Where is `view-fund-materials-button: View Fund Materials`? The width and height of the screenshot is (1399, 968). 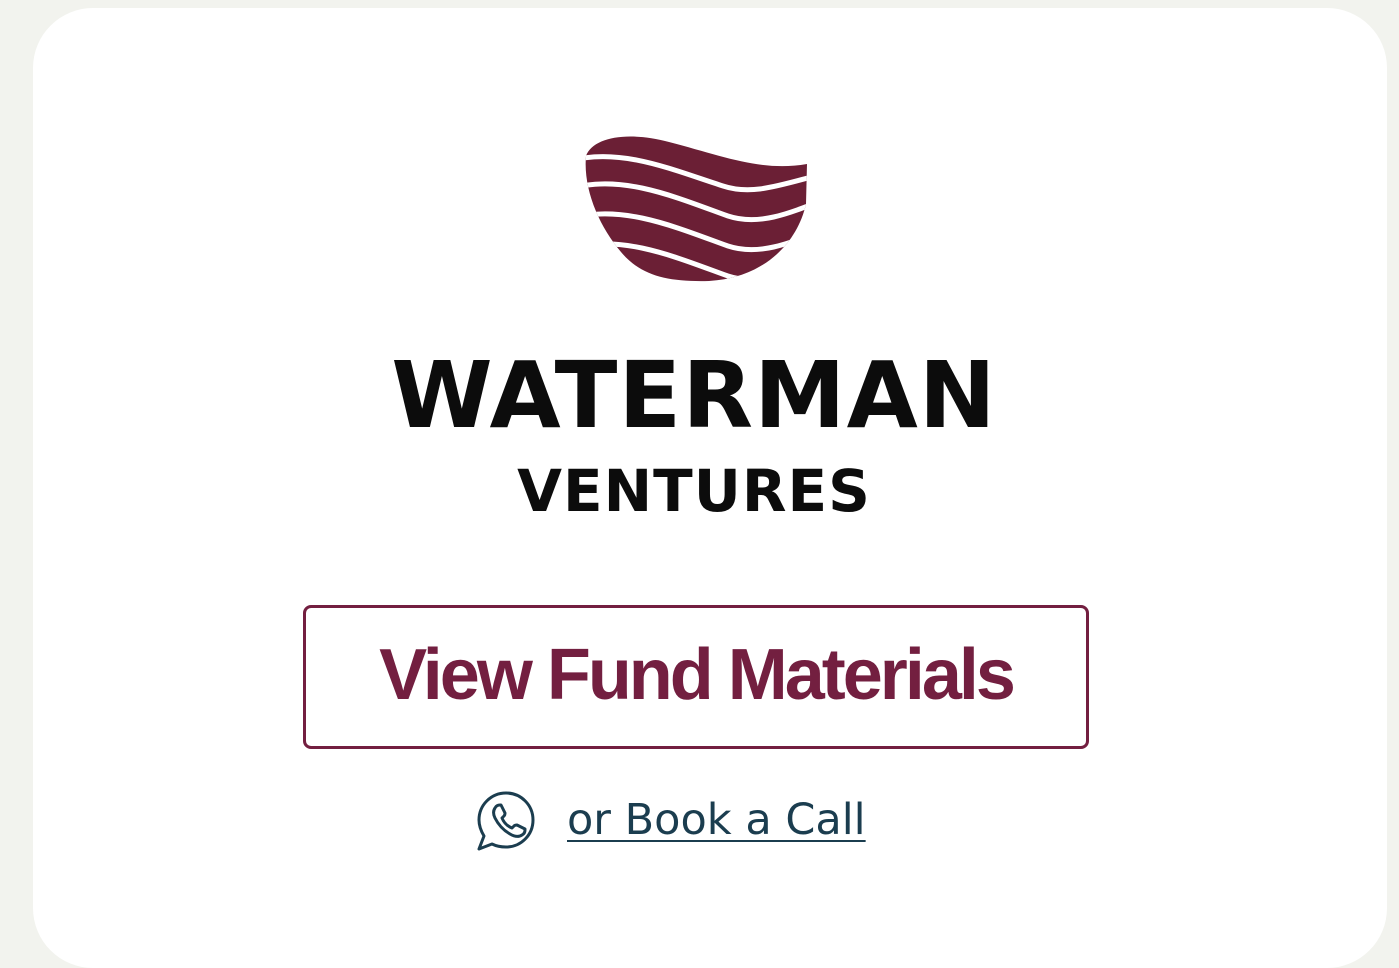
view-fund-materials-button: View Fund Materials is located at coordinates (696, 677).